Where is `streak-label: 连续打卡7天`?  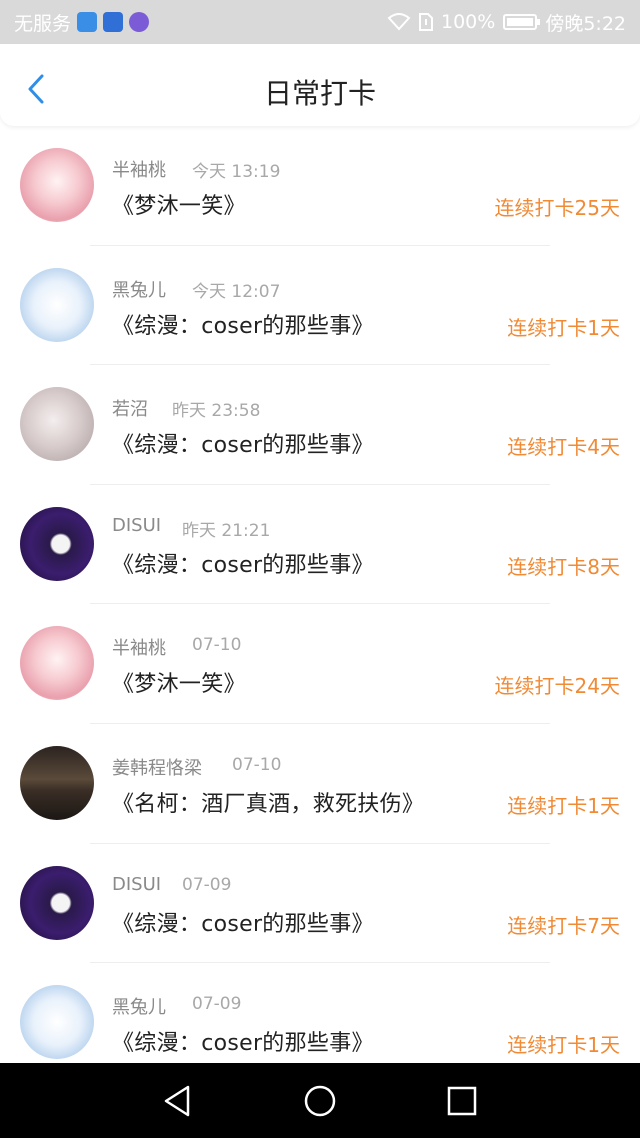 streak-label: 连续打卡7天 is located at coordinates (563, 925).